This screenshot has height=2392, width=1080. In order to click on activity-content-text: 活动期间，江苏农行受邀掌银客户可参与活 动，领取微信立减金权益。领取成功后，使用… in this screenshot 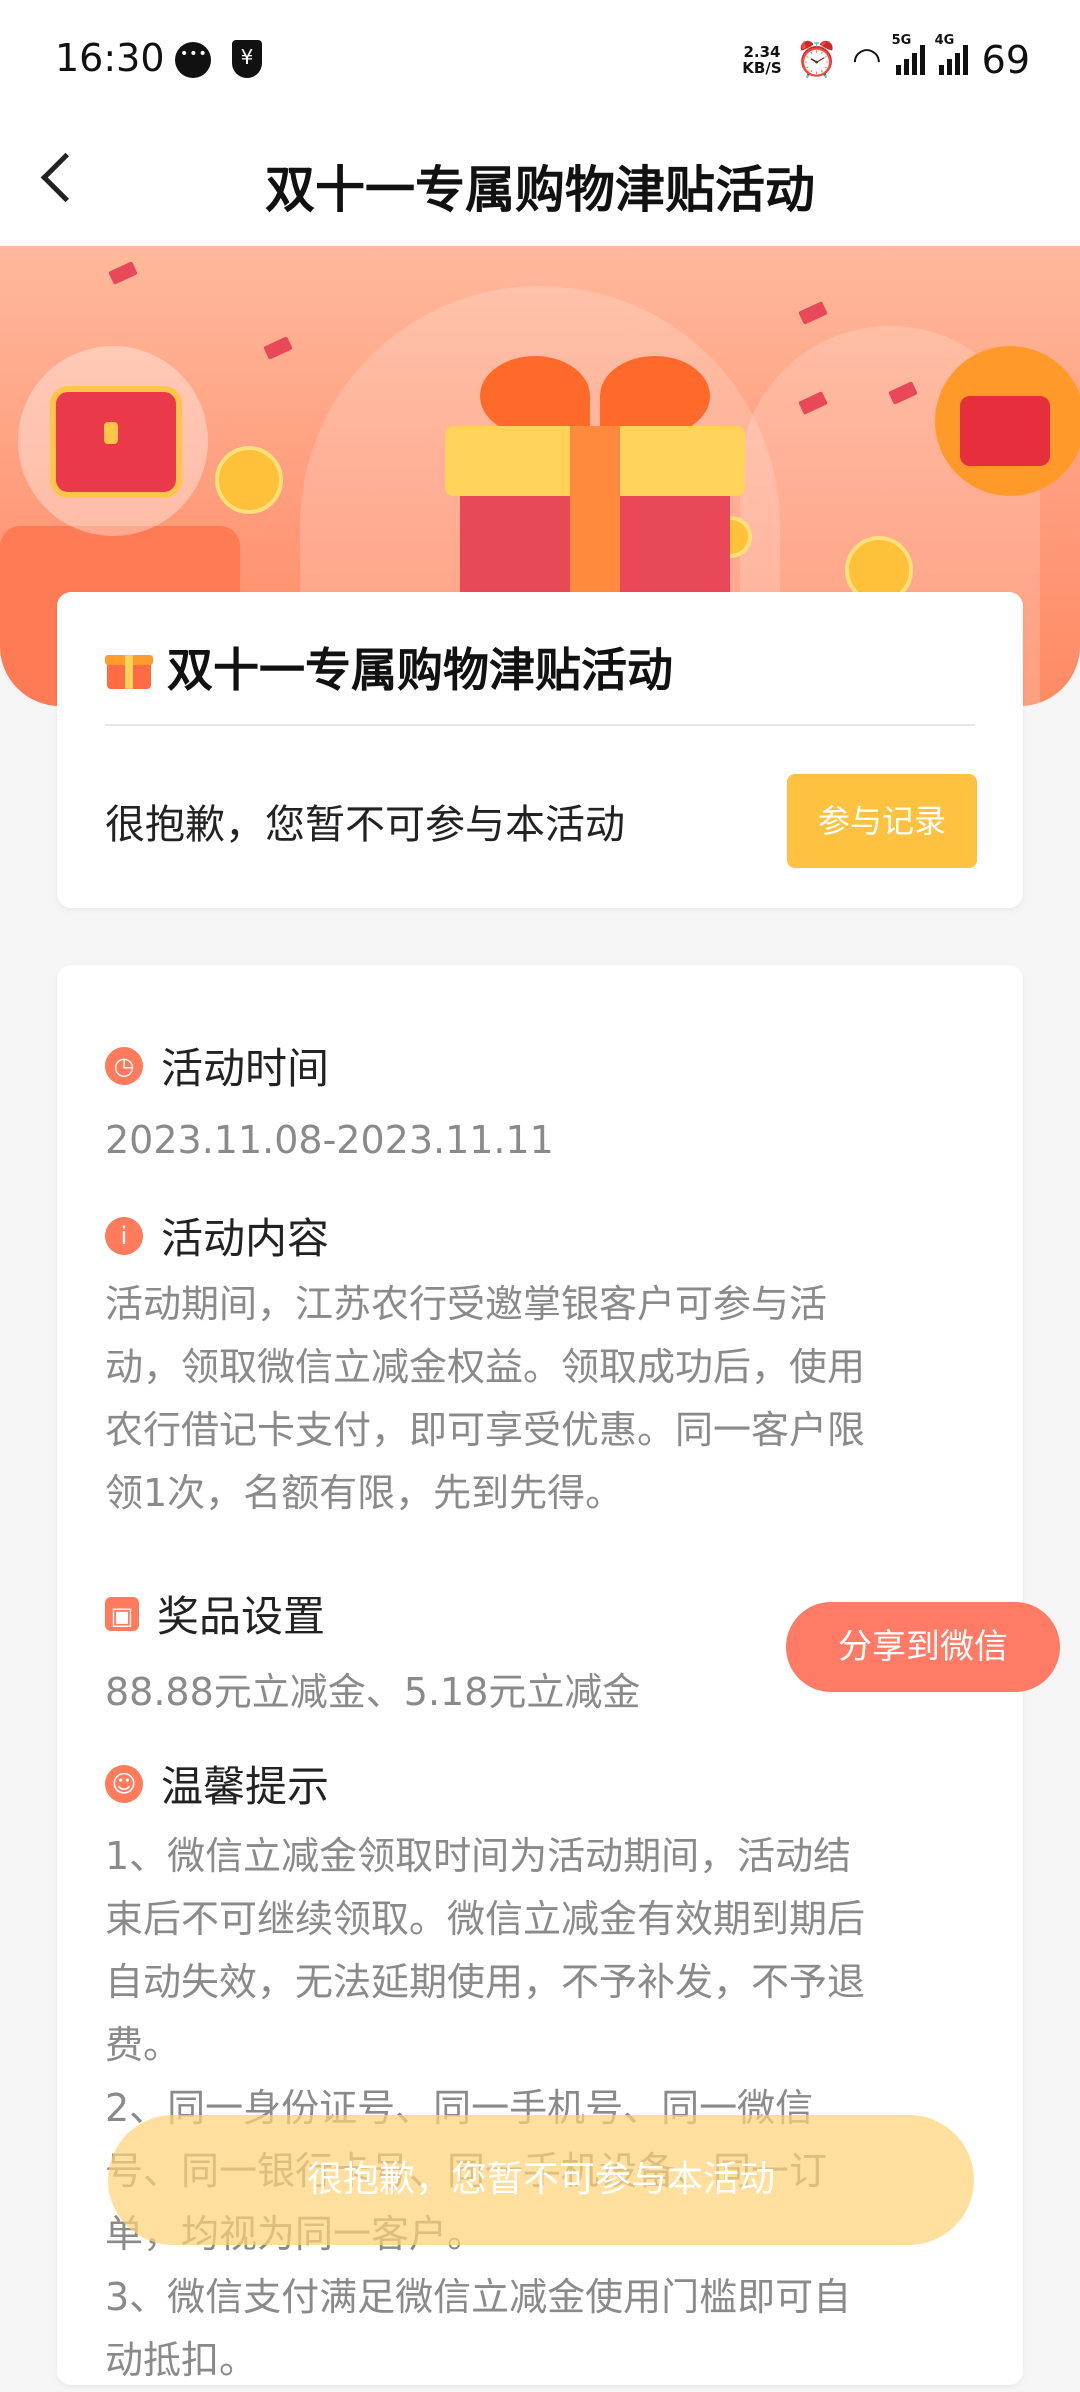, I will do `click(485, 1398)`.